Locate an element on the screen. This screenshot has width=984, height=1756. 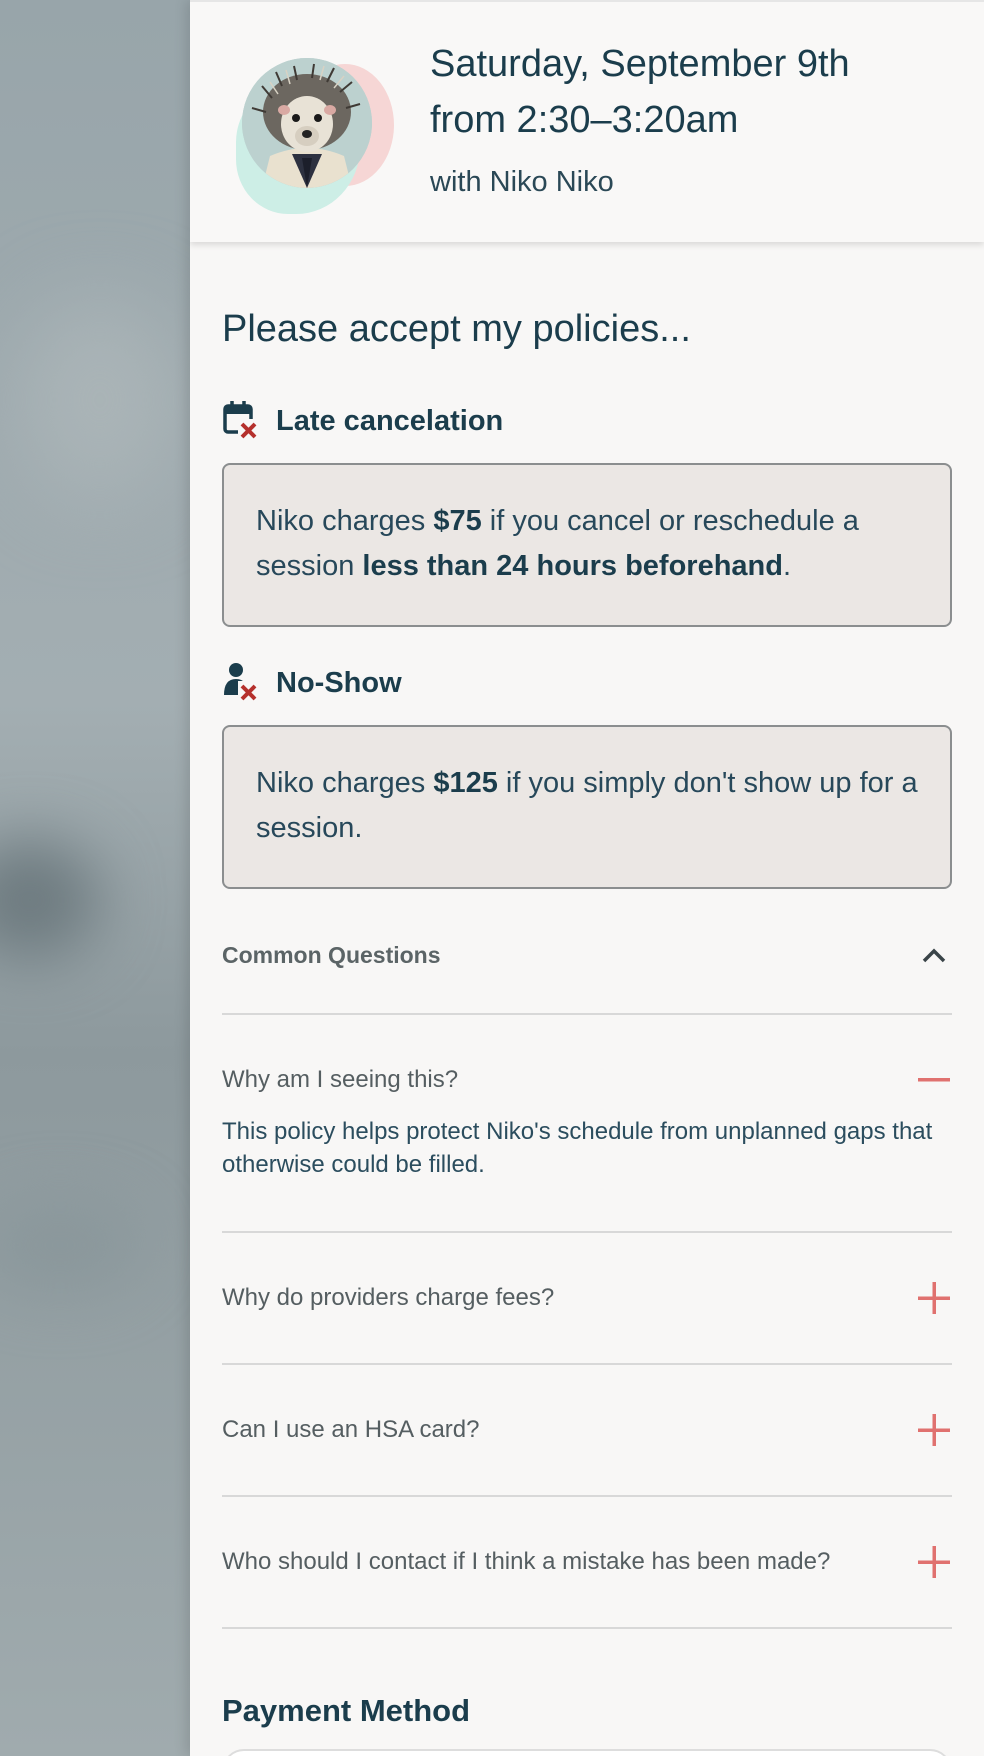
person-x-icon is located at coordinates (241, 683).